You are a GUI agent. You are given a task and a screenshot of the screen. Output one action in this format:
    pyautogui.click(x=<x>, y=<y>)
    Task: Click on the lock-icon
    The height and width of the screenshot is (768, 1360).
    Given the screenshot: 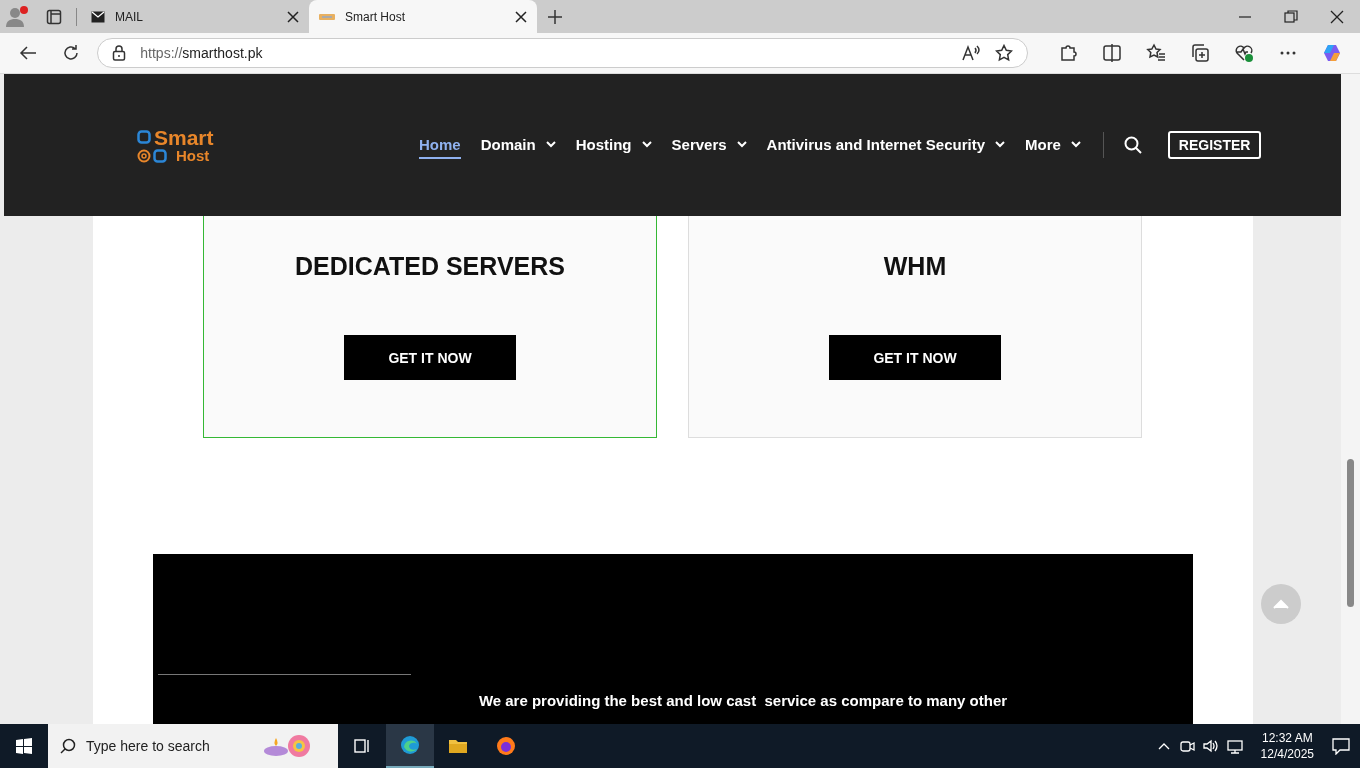 What is the action you would take?
    pyautogui.click(x=119, y=53)
    